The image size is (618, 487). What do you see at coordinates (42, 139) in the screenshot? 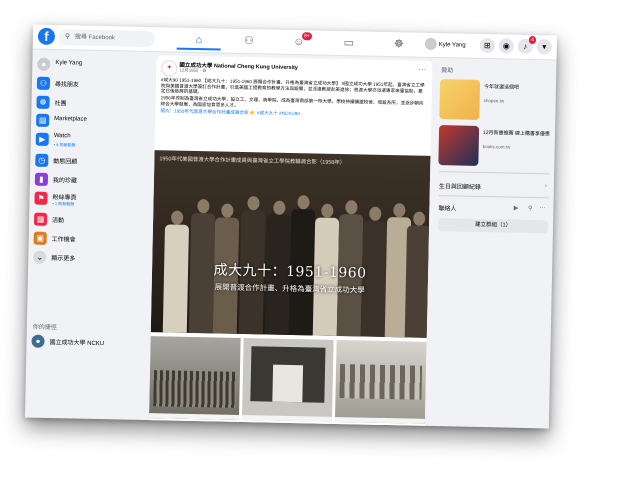
I see `watch-icon: ▶` at bounding box center [42, 139].